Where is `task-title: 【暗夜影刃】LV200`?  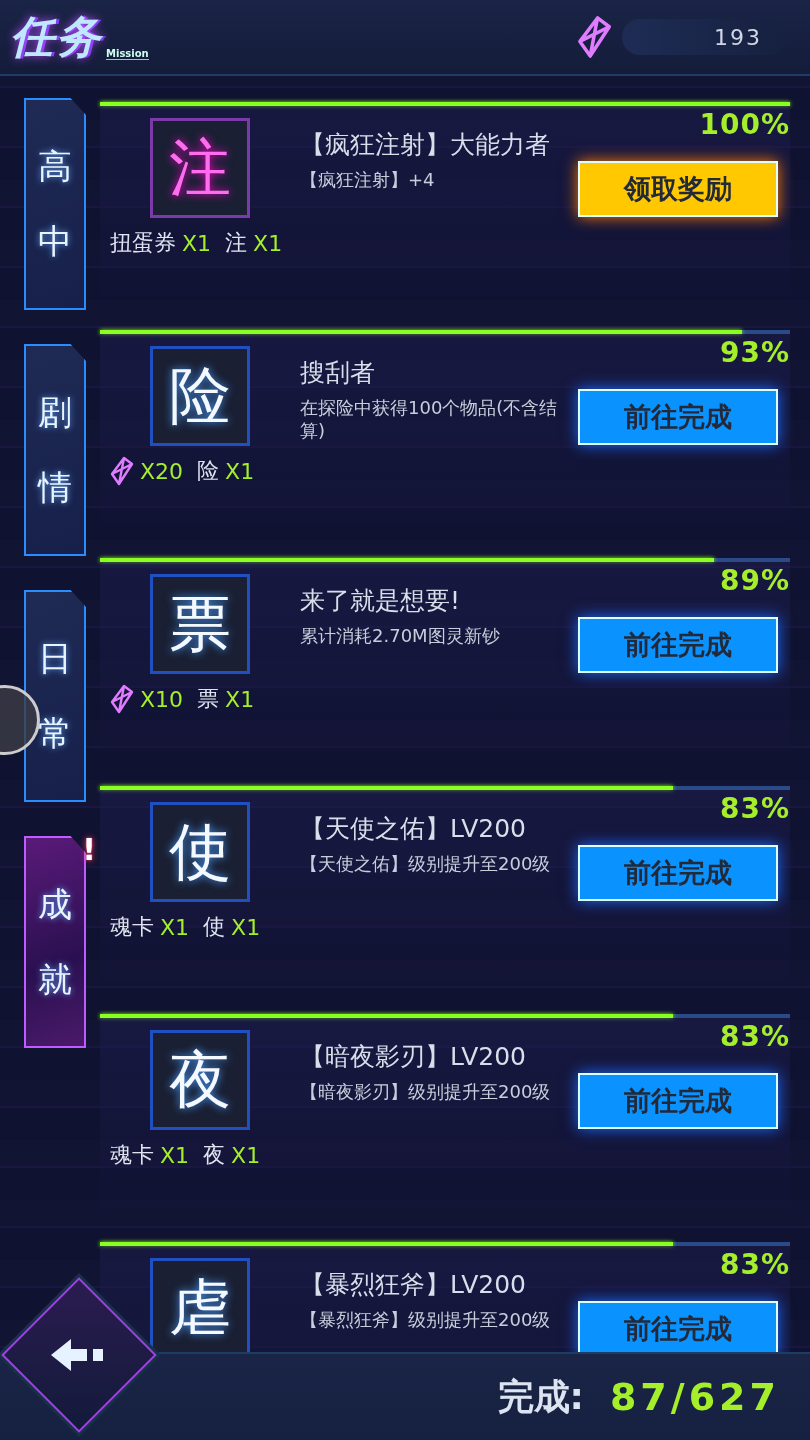
task-title: 【暗夜影刃】LV200 is located at coordinates (413, 1057).